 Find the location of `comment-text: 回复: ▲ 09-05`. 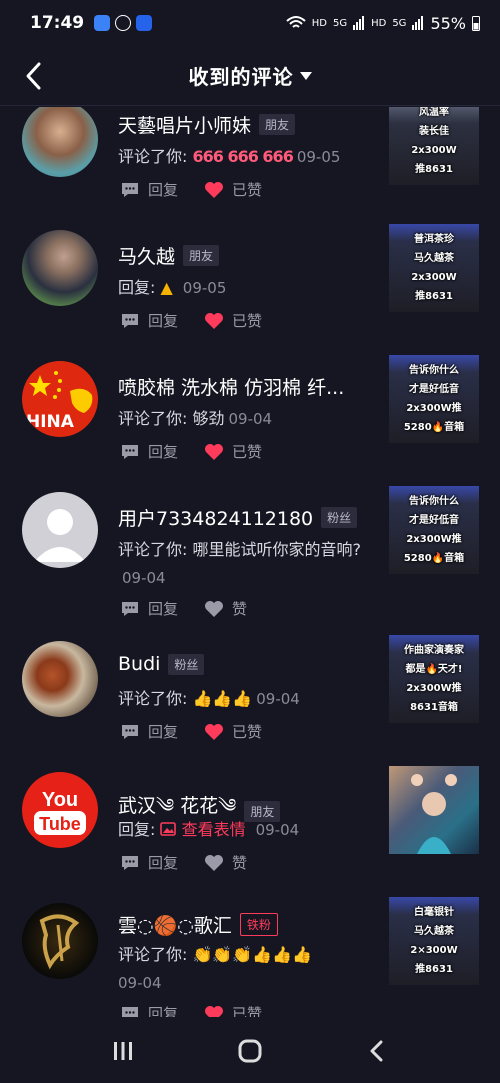

comment-text: 回复: ▲ 09-05 is located at coordinates (172, 287).